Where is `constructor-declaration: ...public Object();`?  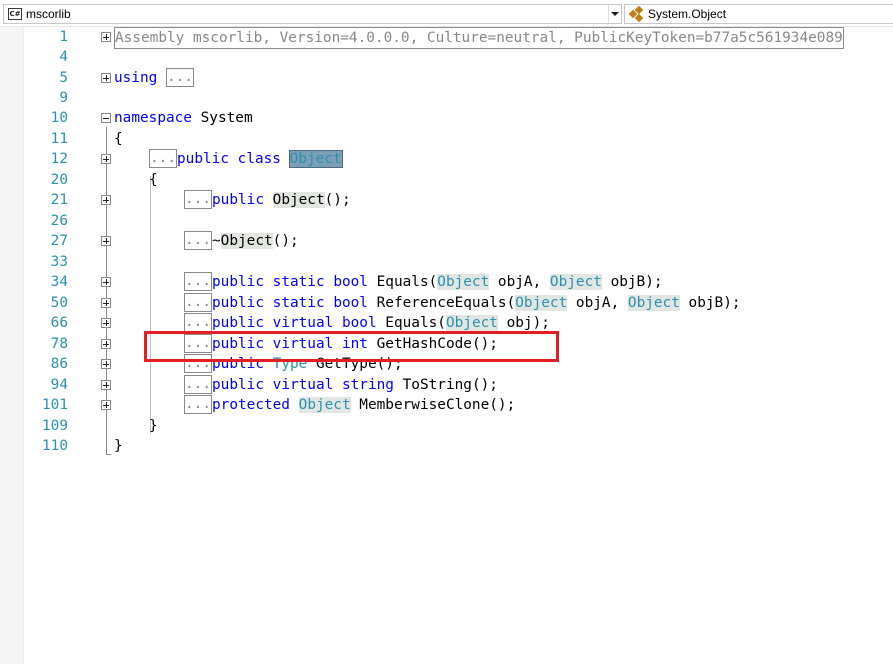 constructor-declaration: ...public Object(); is located at coordinates (267, 200).